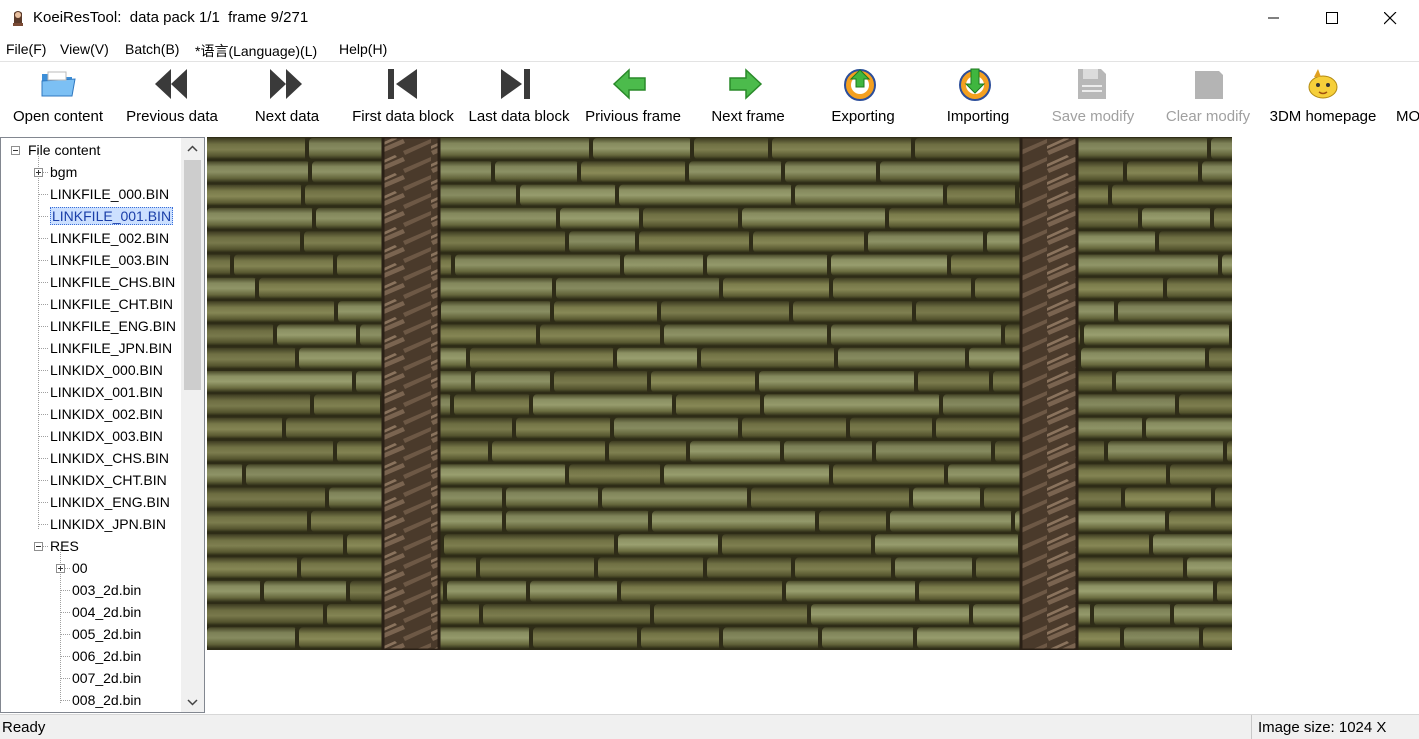 This screenshot has height=739, width=1419. What do you see at coordinates (106, 612) in the screenshot?
I see `tree-item: 004_2d.bin` at bounding box center [106, 612].